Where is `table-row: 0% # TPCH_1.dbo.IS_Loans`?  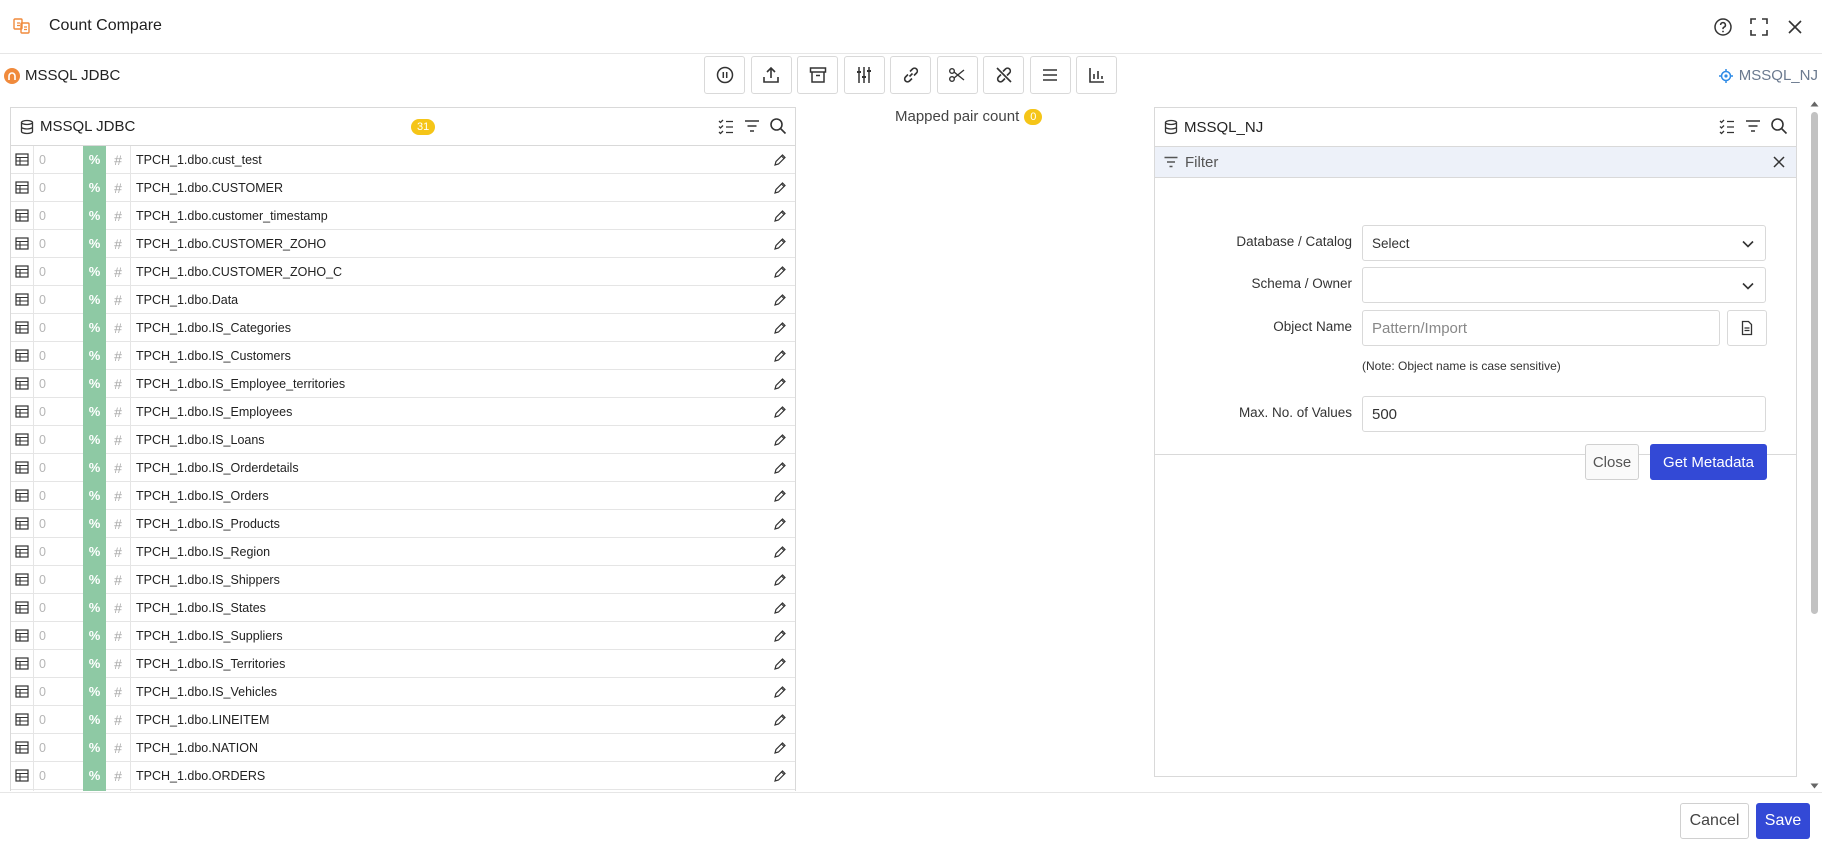
table-row: 0% # TPCH_1.dbo.IS_Loans is located at coordinates (403, 439).